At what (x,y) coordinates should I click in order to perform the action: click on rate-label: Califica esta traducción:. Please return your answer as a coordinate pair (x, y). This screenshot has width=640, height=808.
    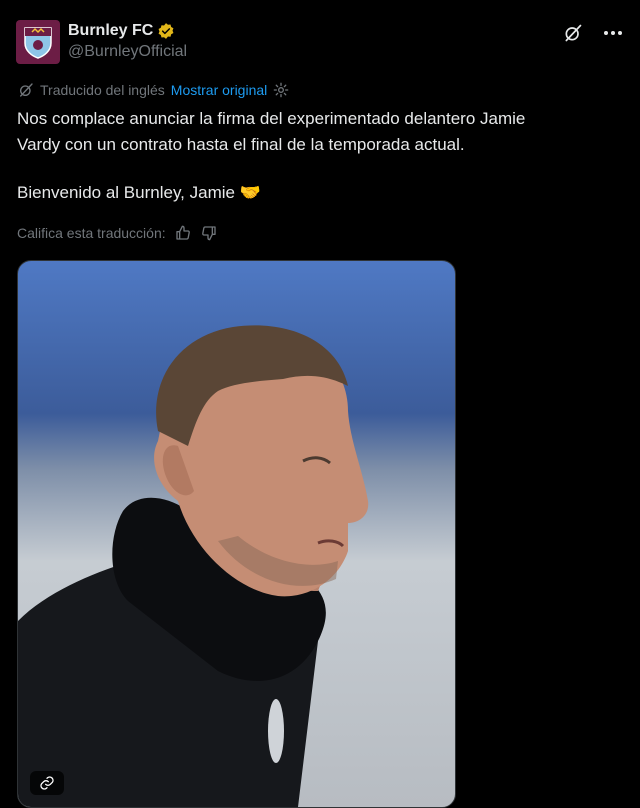
    Looking at the image, I should click on (91, 233).